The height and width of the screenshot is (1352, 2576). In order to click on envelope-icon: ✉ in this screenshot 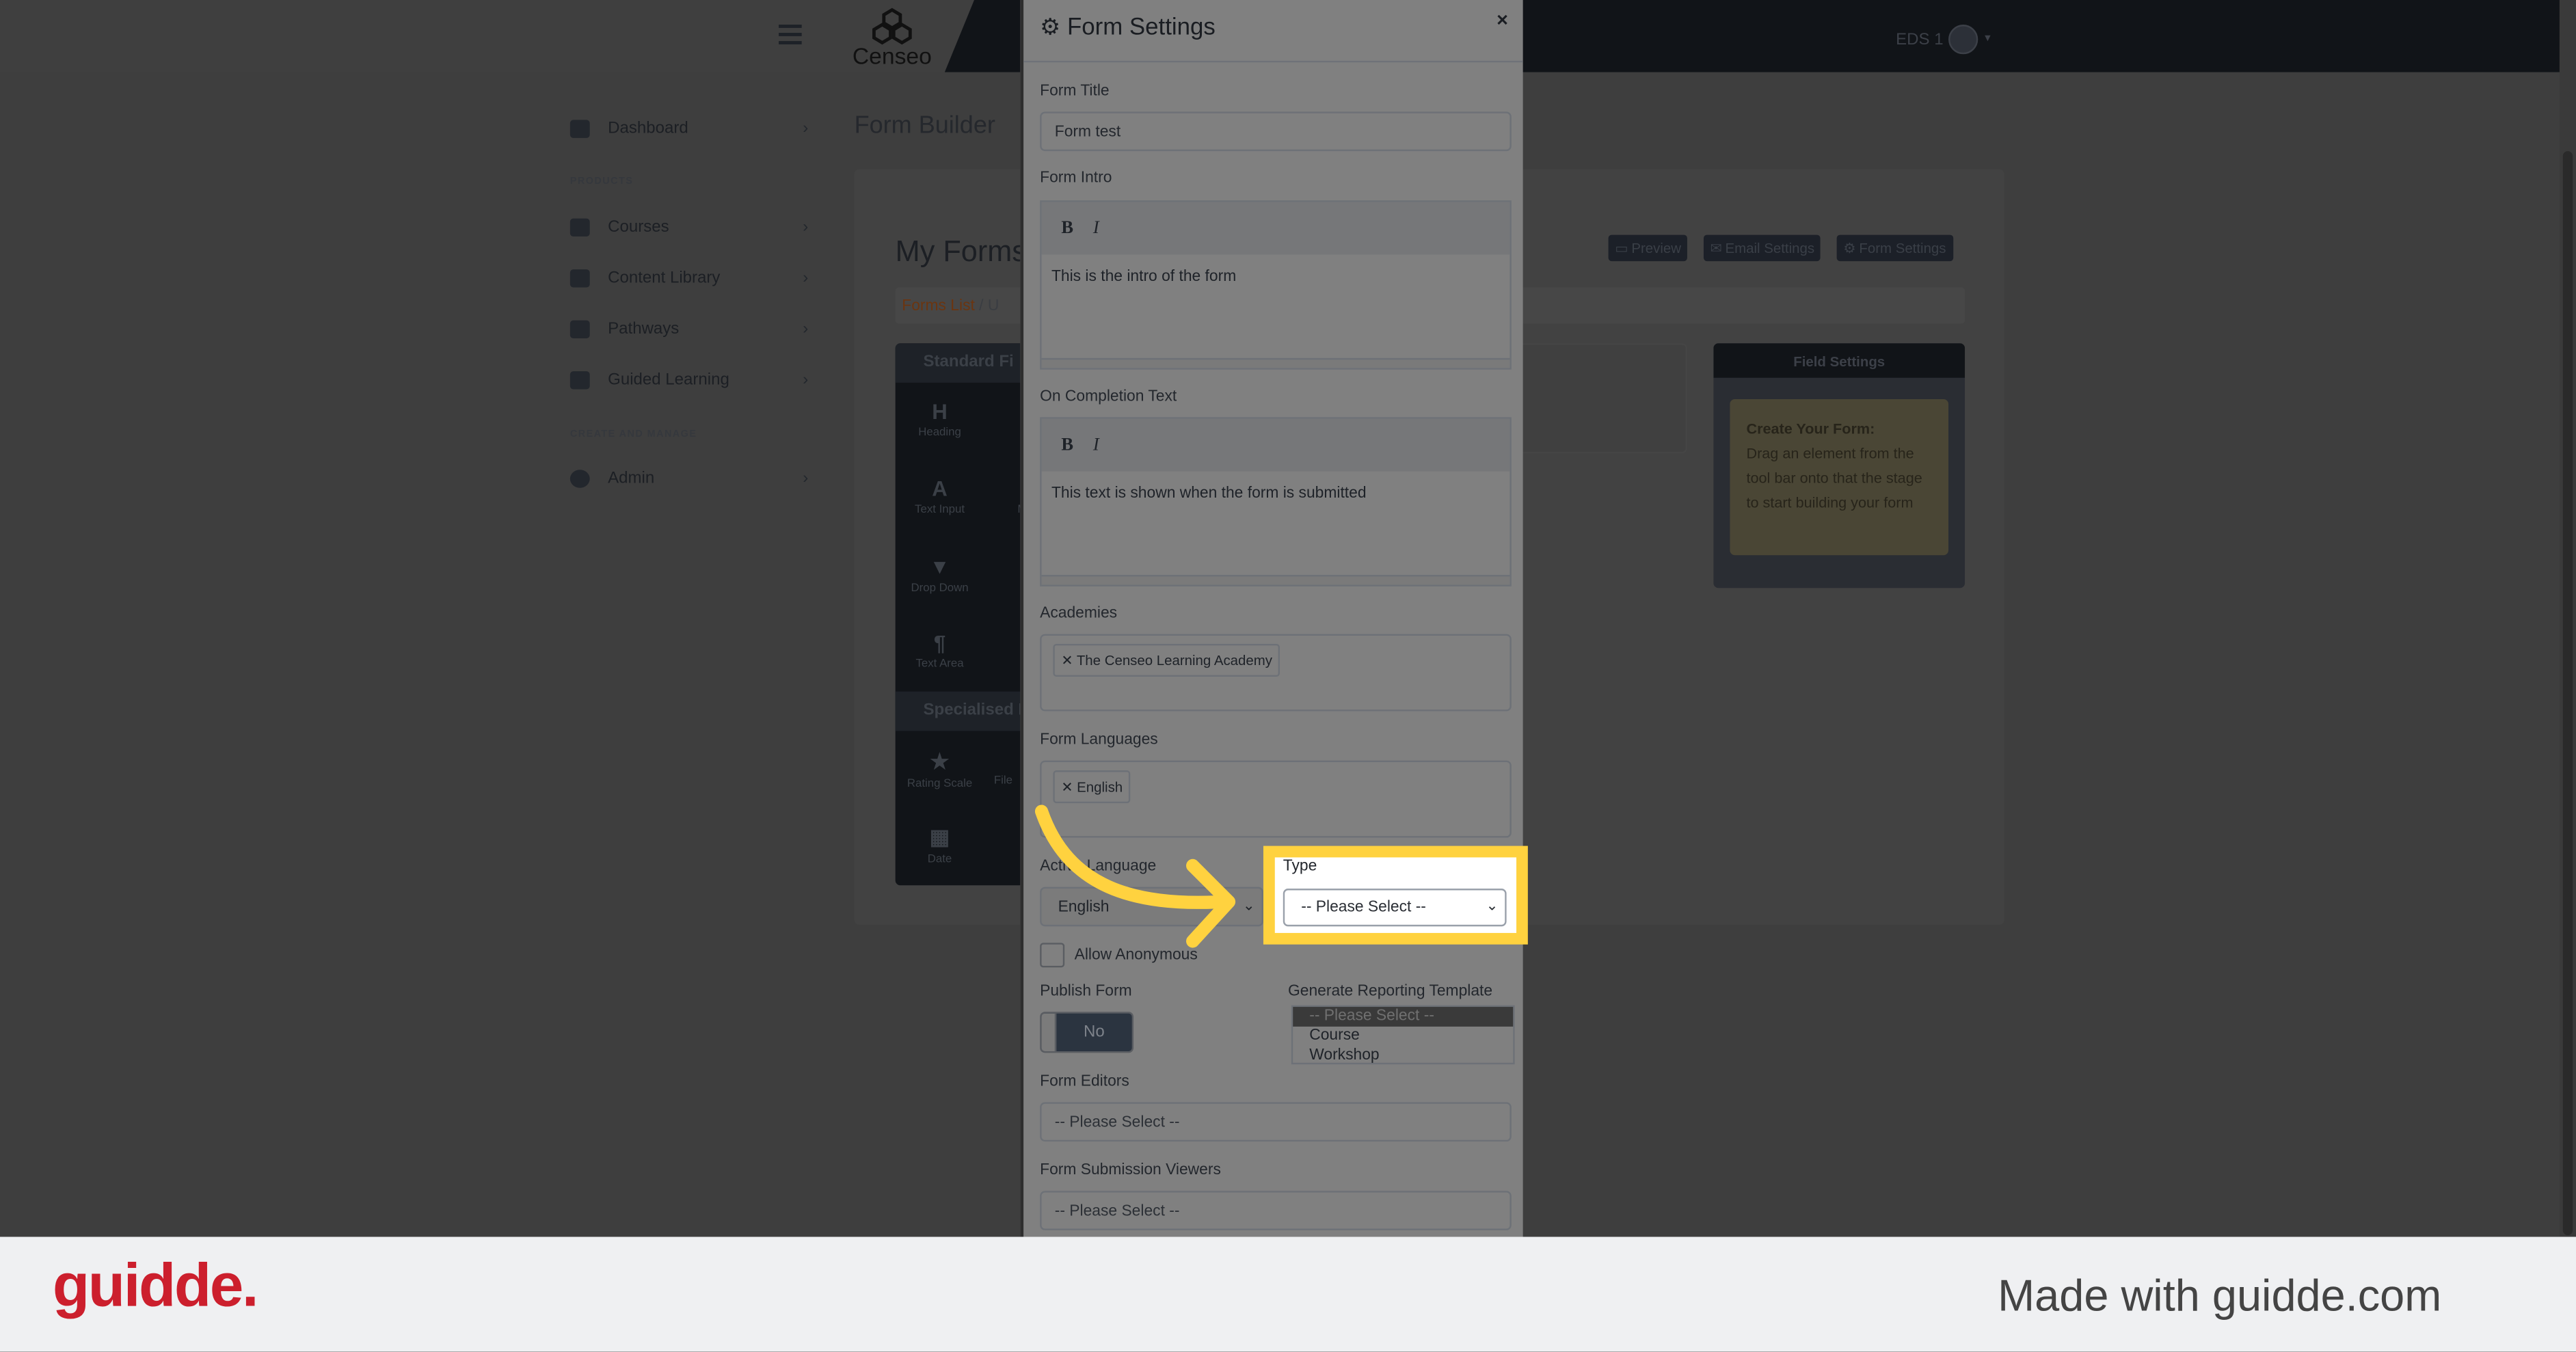, I will do `click(1716, 247)`.